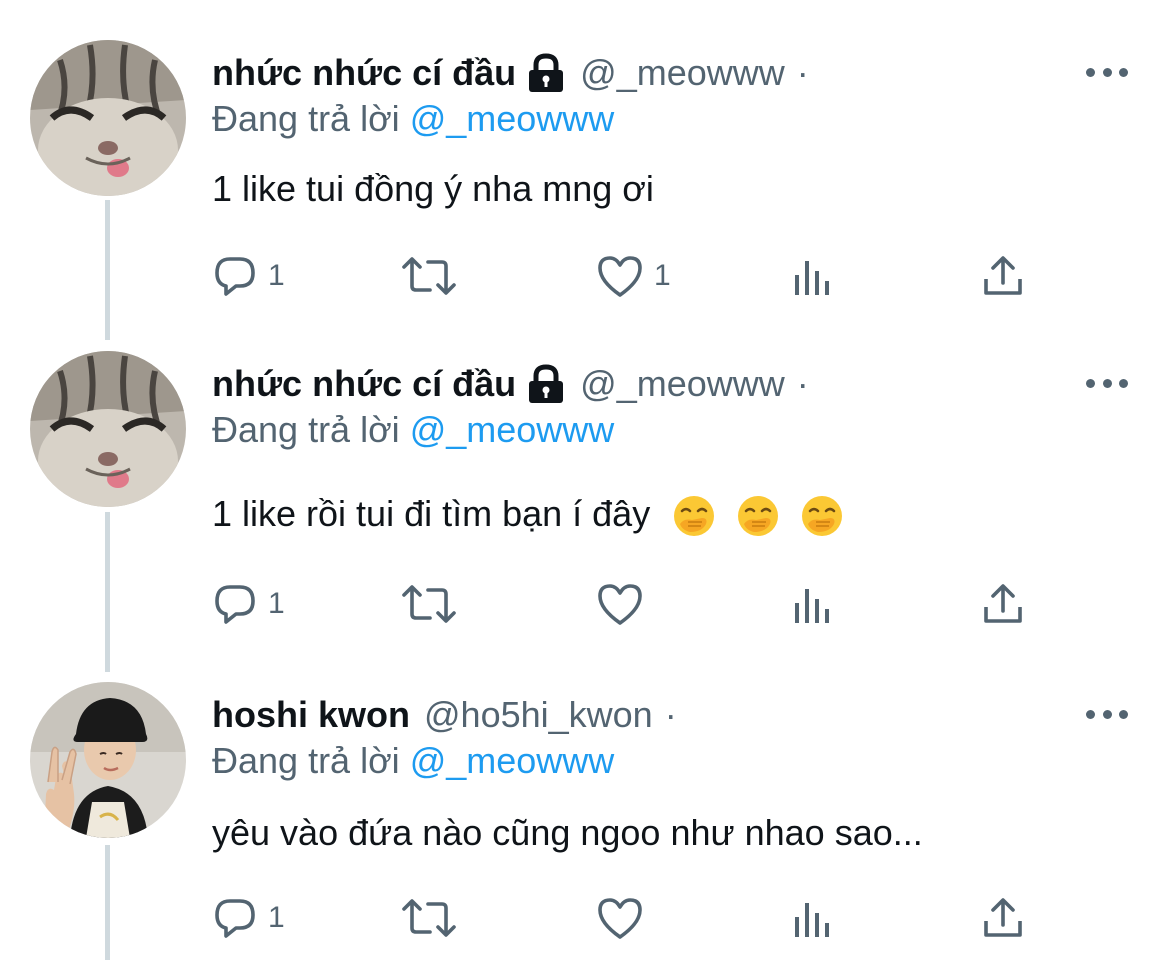  I want to click on action-bar: 1 1, so click(627, 276).